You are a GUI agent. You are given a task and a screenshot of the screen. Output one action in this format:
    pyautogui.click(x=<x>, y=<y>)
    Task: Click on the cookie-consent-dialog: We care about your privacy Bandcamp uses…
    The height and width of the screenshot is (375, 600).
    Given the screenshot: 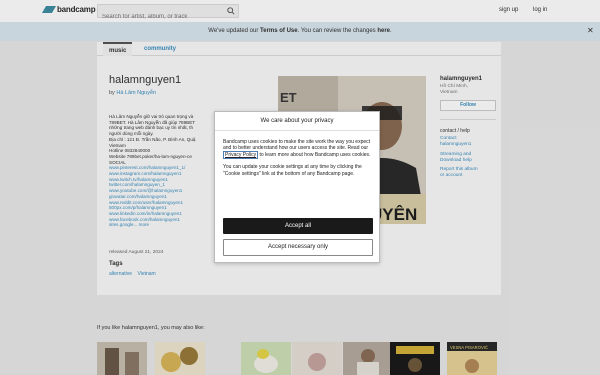 What is the action you would take?
    pyautogui.click(x=297, y=187)
    